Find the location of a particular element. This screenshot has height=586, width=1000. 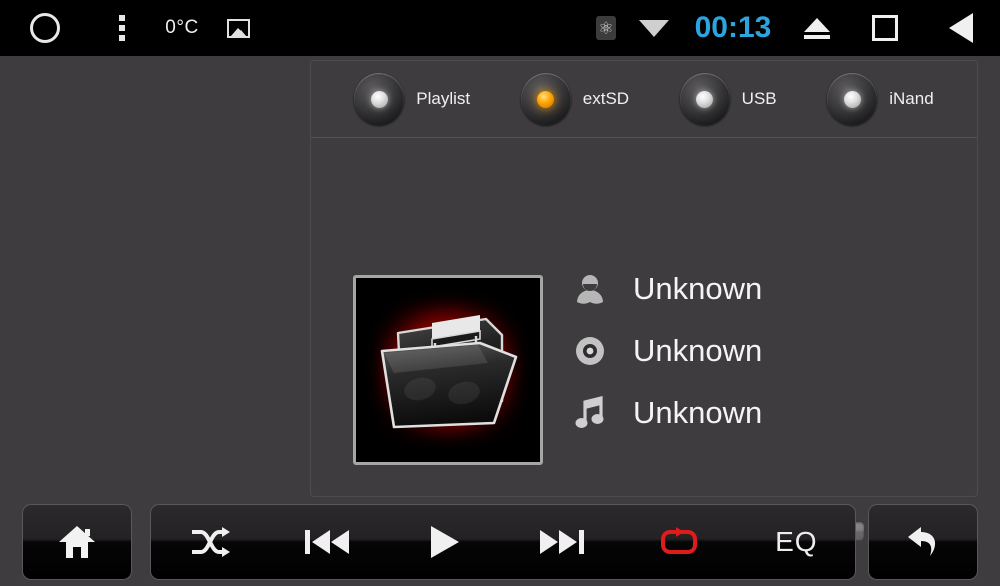

album-art is located at coordinates (448, 370).